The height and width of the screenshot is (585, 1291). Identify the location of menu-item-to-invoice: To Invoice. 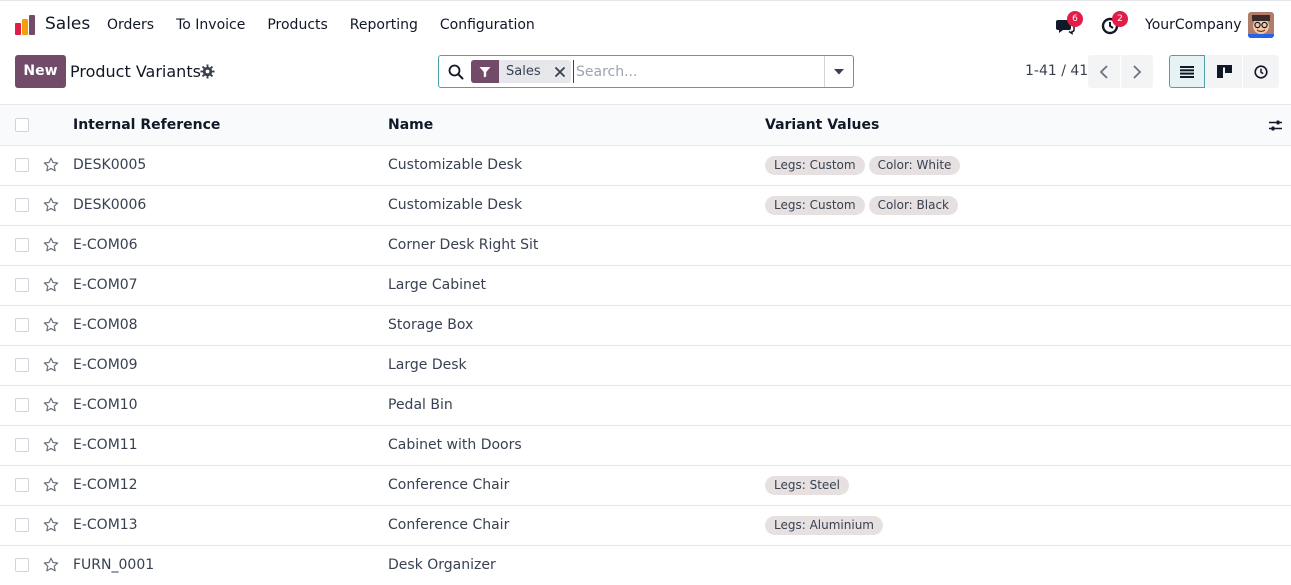
(210, 25).